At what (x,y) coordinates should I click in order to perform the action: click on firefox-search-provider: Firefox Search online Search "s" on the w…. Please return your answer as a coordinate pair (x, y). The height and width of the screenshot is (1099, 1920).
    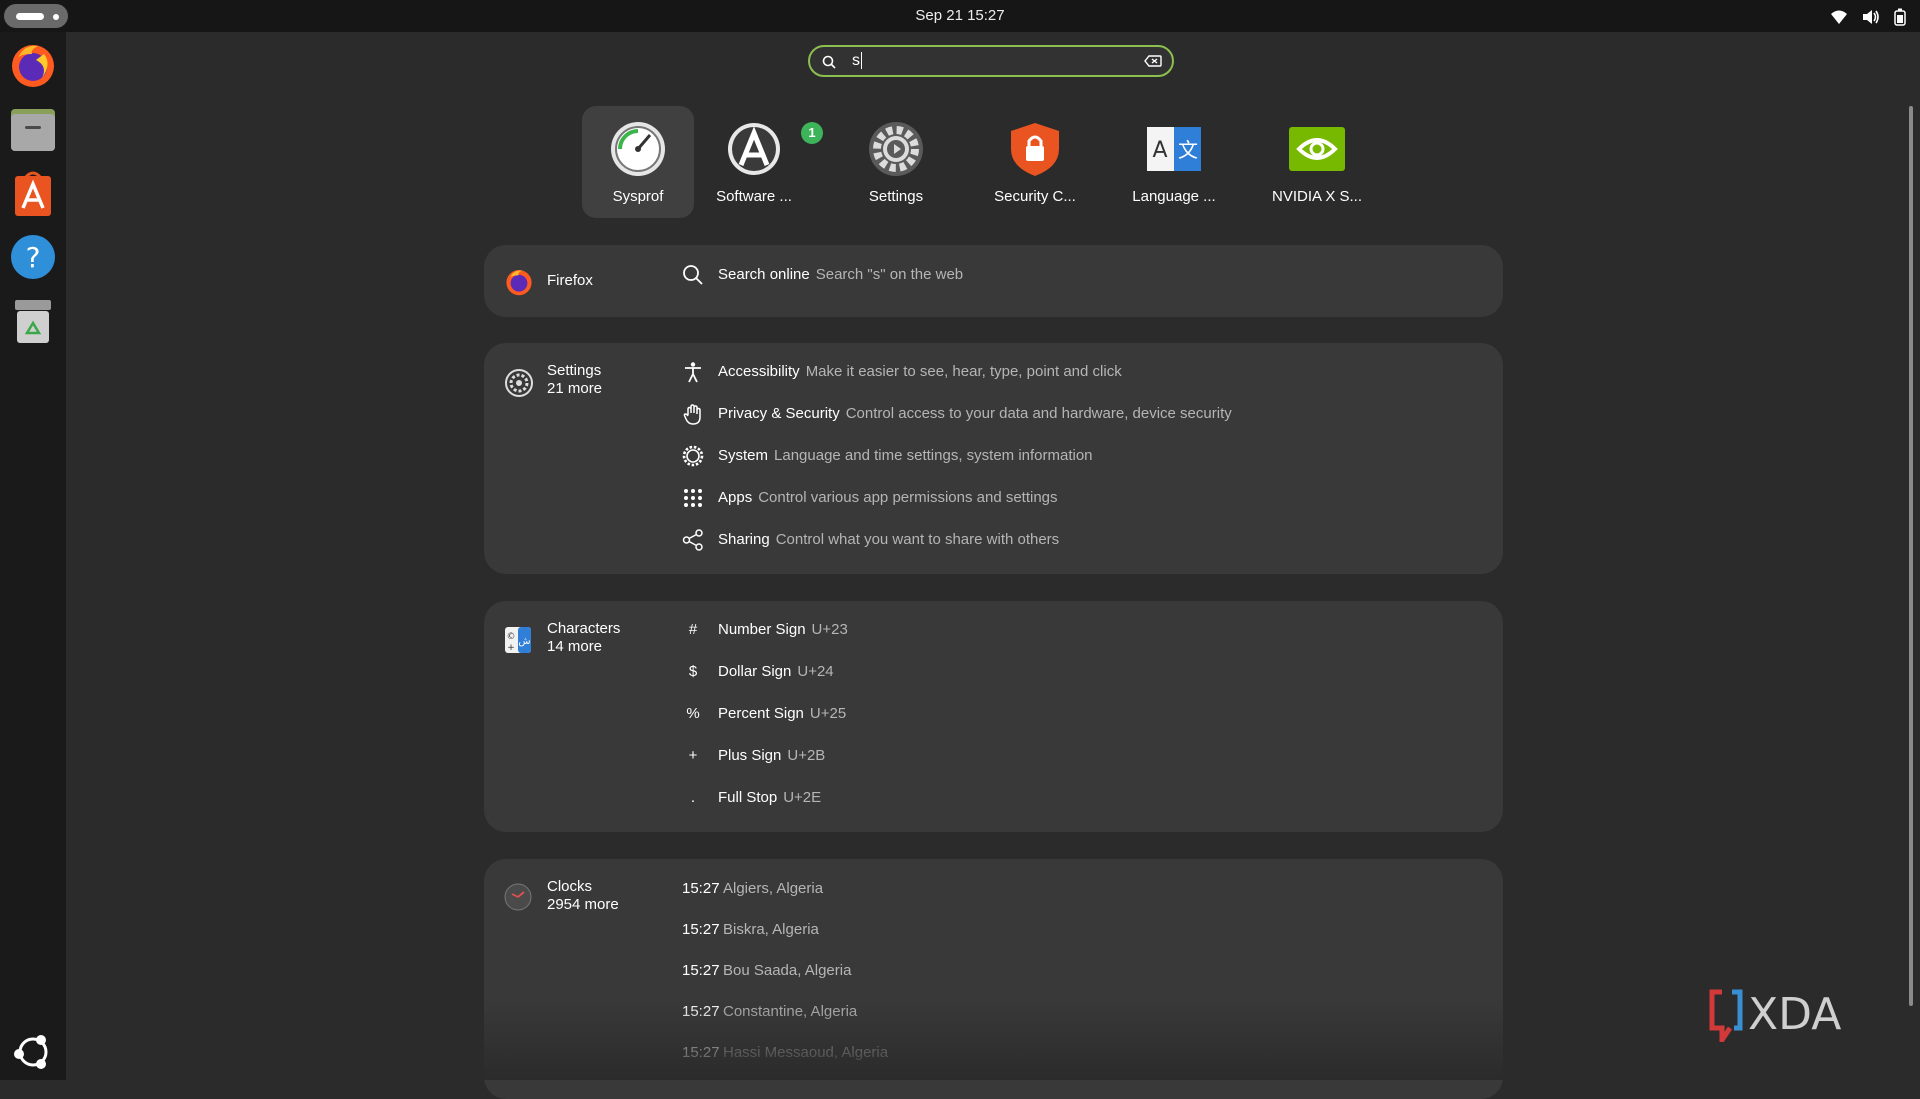
    Looking at the image, I should click on (993, 281).